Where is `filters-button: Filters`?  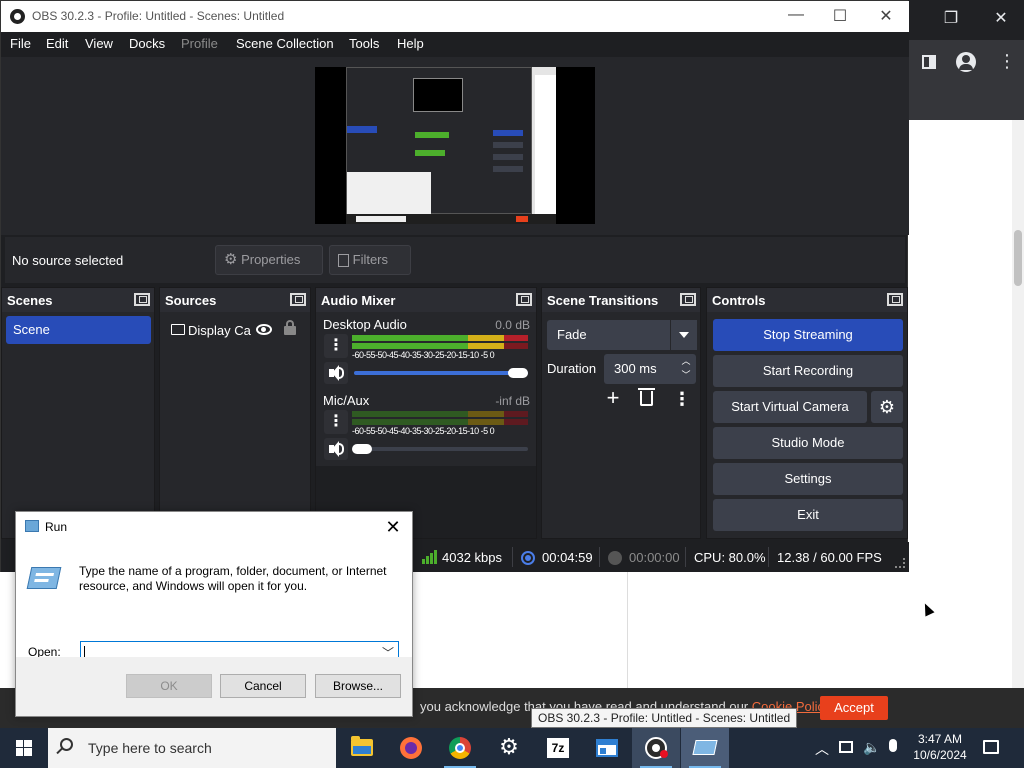 filters-button: Filters is located at coordinates (370, 260).